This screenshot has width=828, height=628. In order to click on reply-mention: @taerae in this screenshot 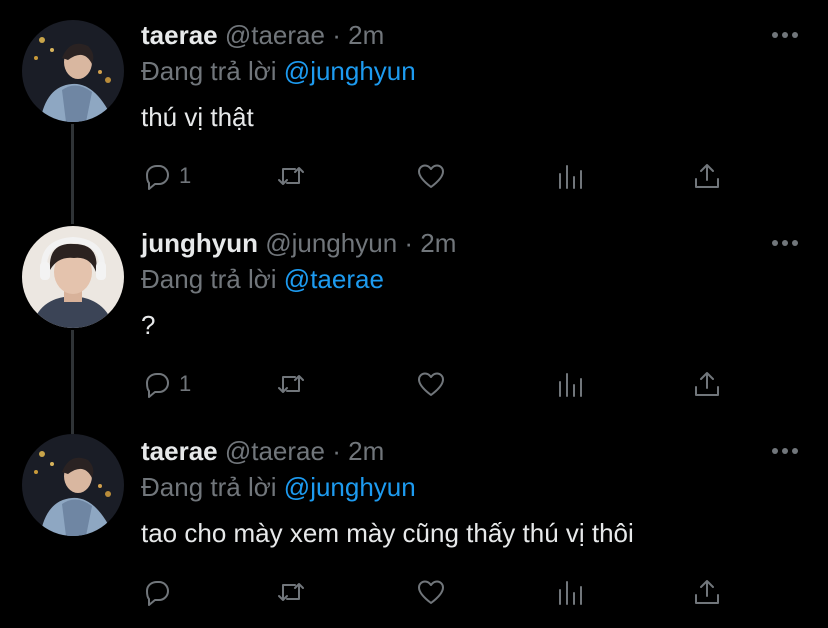, I will do `click(334, 279)`.